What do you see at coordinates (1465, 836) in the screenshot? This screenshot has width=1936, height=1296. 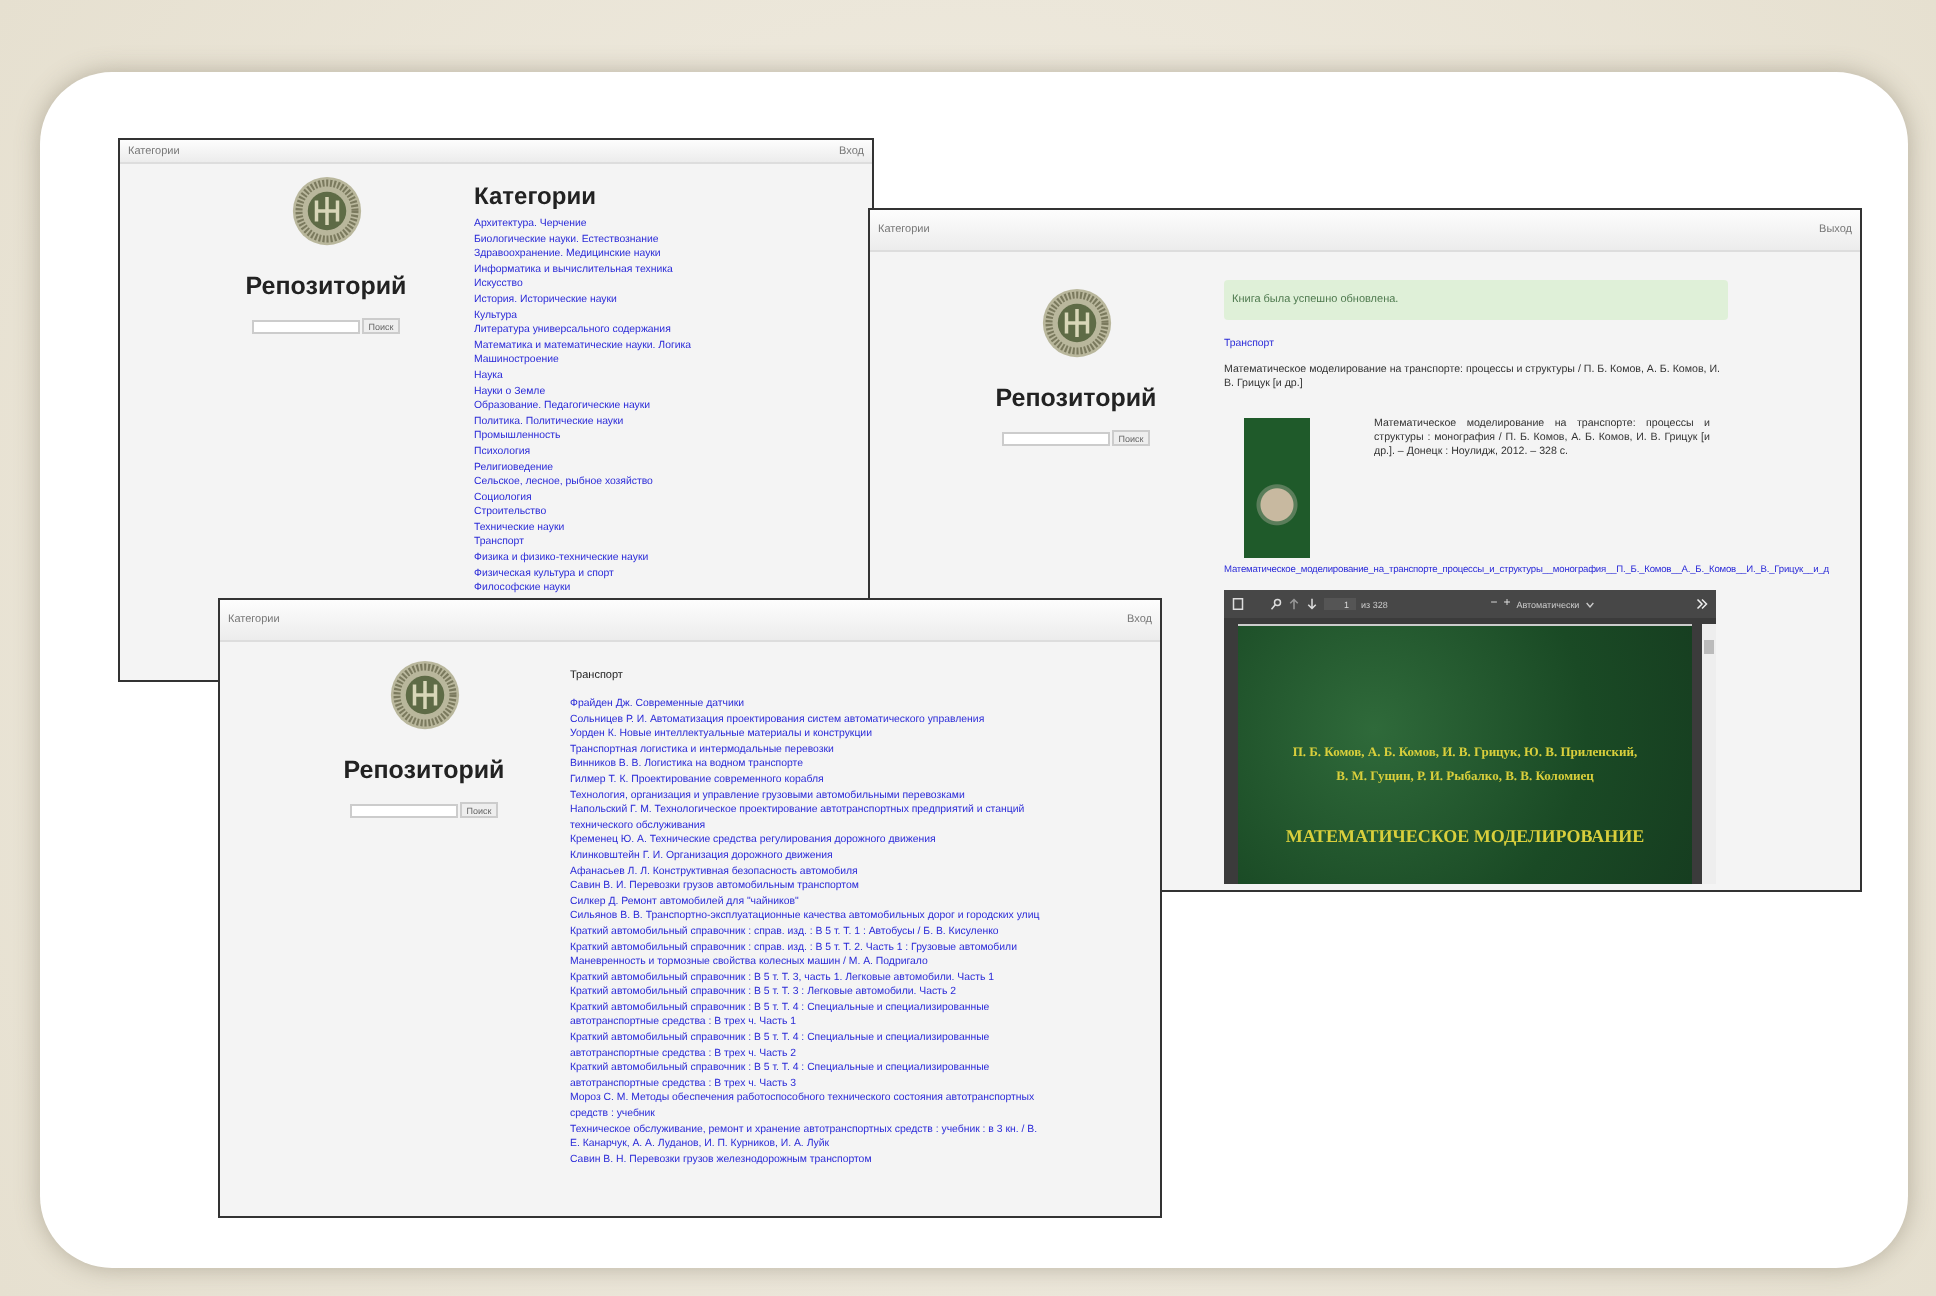 I see `page-text: МАТЕМАТИЧЕСКОЕ МОДЕЛИРОВАНИЕ` at bounding box center [1465, 836].